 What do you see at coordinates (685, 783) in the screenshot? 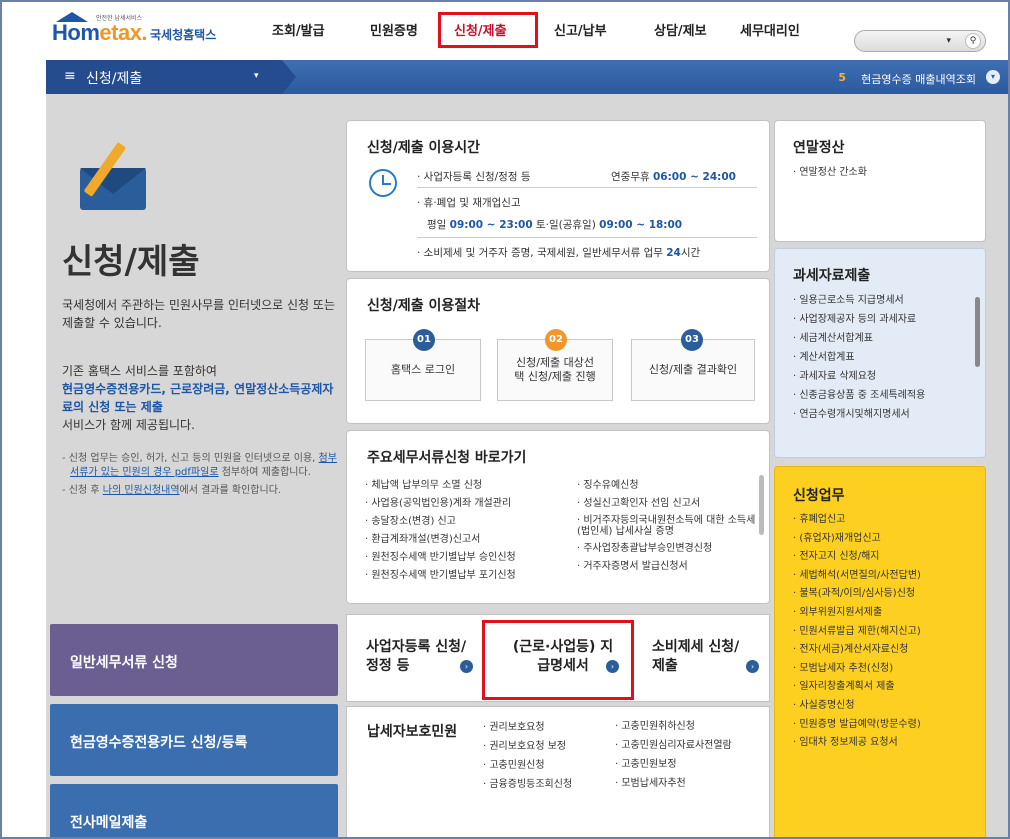
I see `protect-link: · 모범납세자추천` at bounding box center [685, 783].